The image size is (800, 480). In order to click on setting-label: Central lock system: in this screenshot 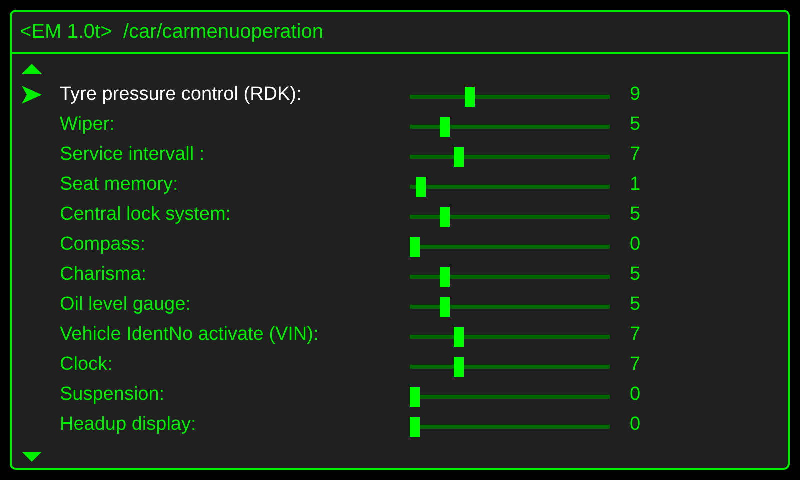, I will do `click(235, 215)`.